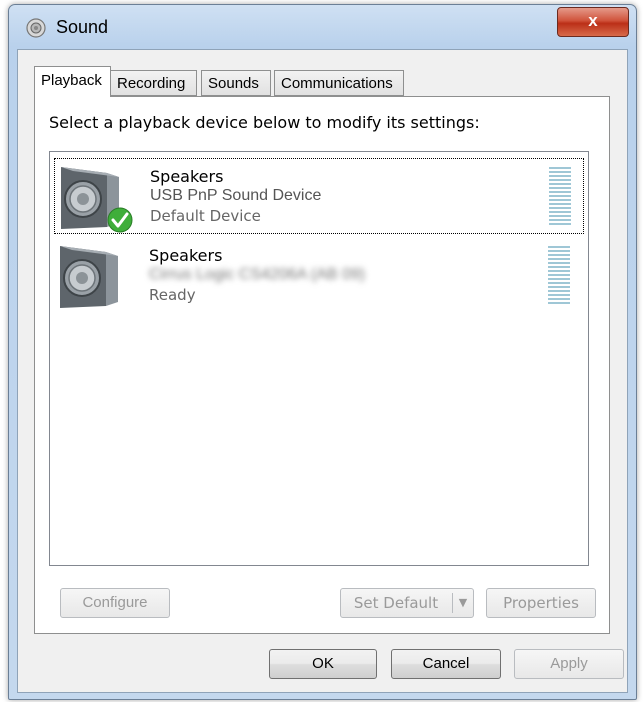 The image size is (643, 702). I want to click on device-description: Cirrus Logic CS4206A (AB 09), so click(257, 274).